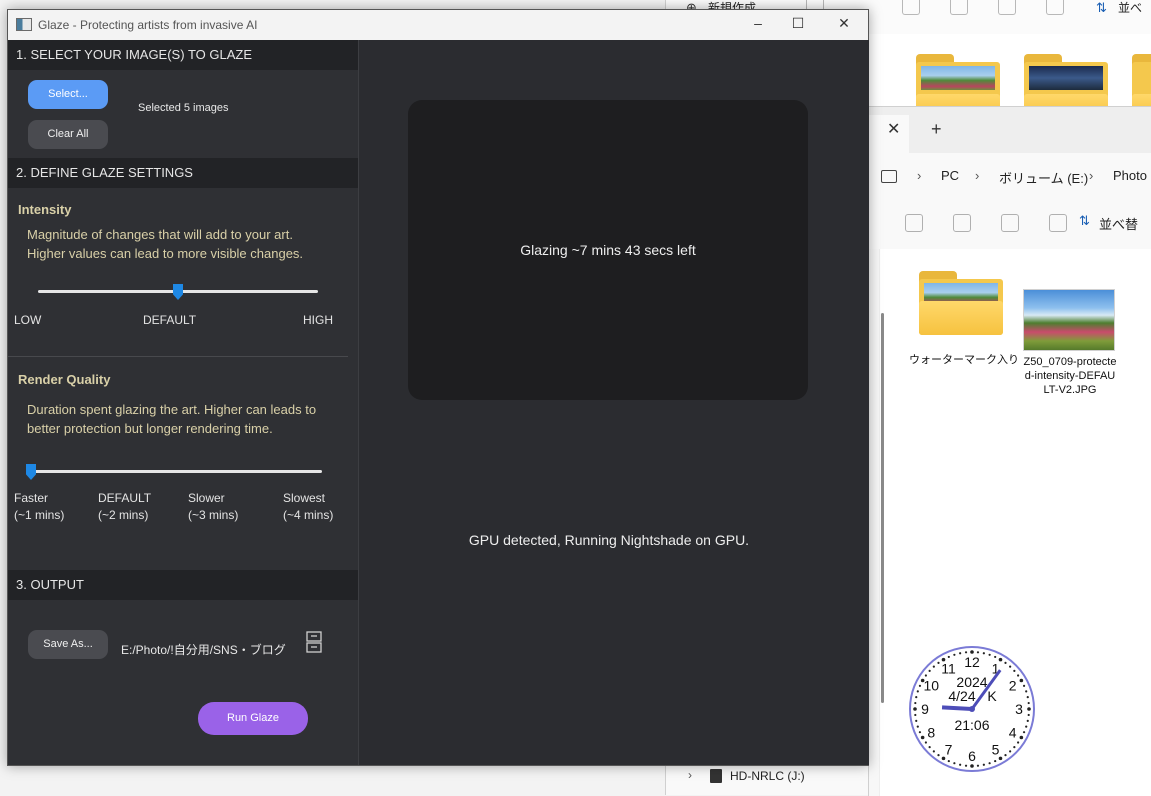 The width and height of the screenshot is (1151, 796). Describe the element at coordinates (183, 585) in the screenshot. I see `section-output-header: 3. OUTPUT` at that location.